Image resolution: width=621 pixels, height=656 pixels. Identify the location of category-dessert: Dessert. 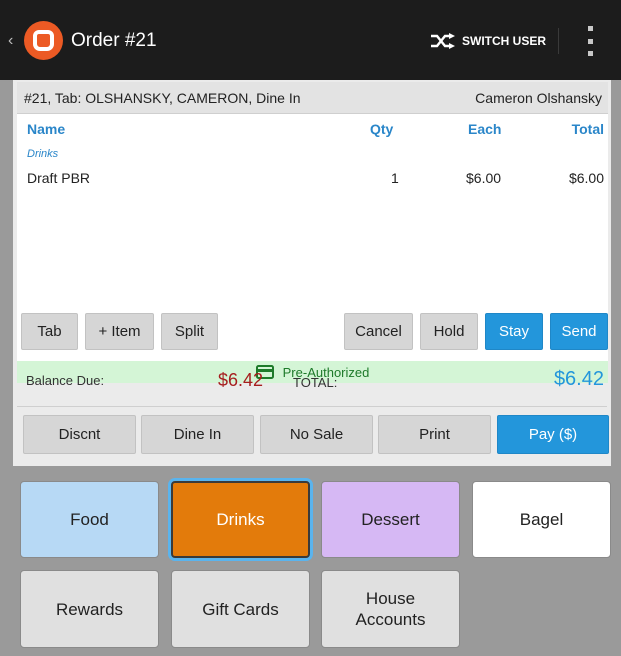
(390, 519).